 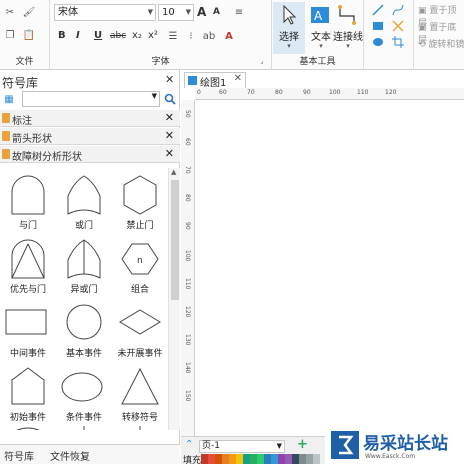 What do you see at coordinates (90, 118) in the screenshot?
I see `category-callout: 标注 ✕` at bounding box center [90, 118].